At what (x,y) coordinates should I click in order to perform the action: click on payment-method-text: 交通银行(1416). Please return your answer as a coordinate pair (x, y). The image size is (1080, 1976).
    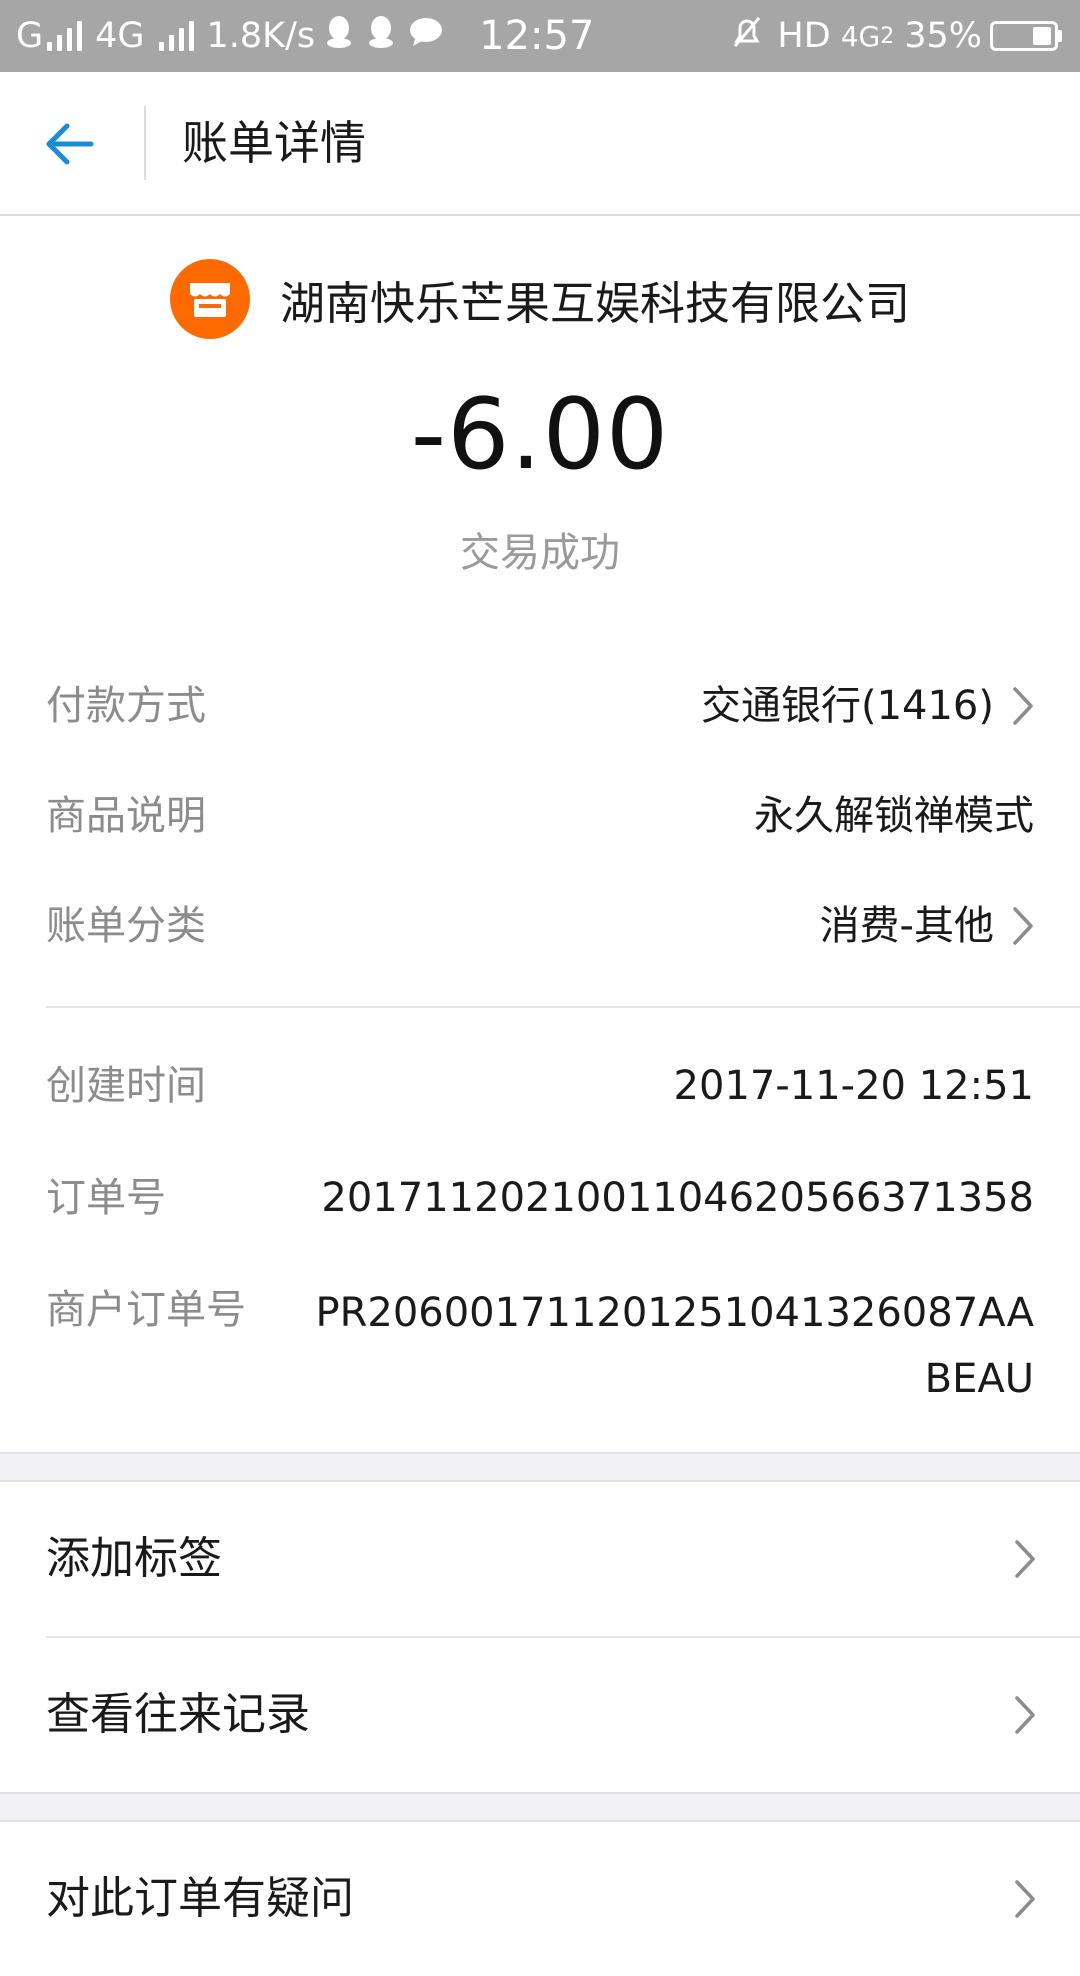
    Looking at the image, I should click on (847, 706).